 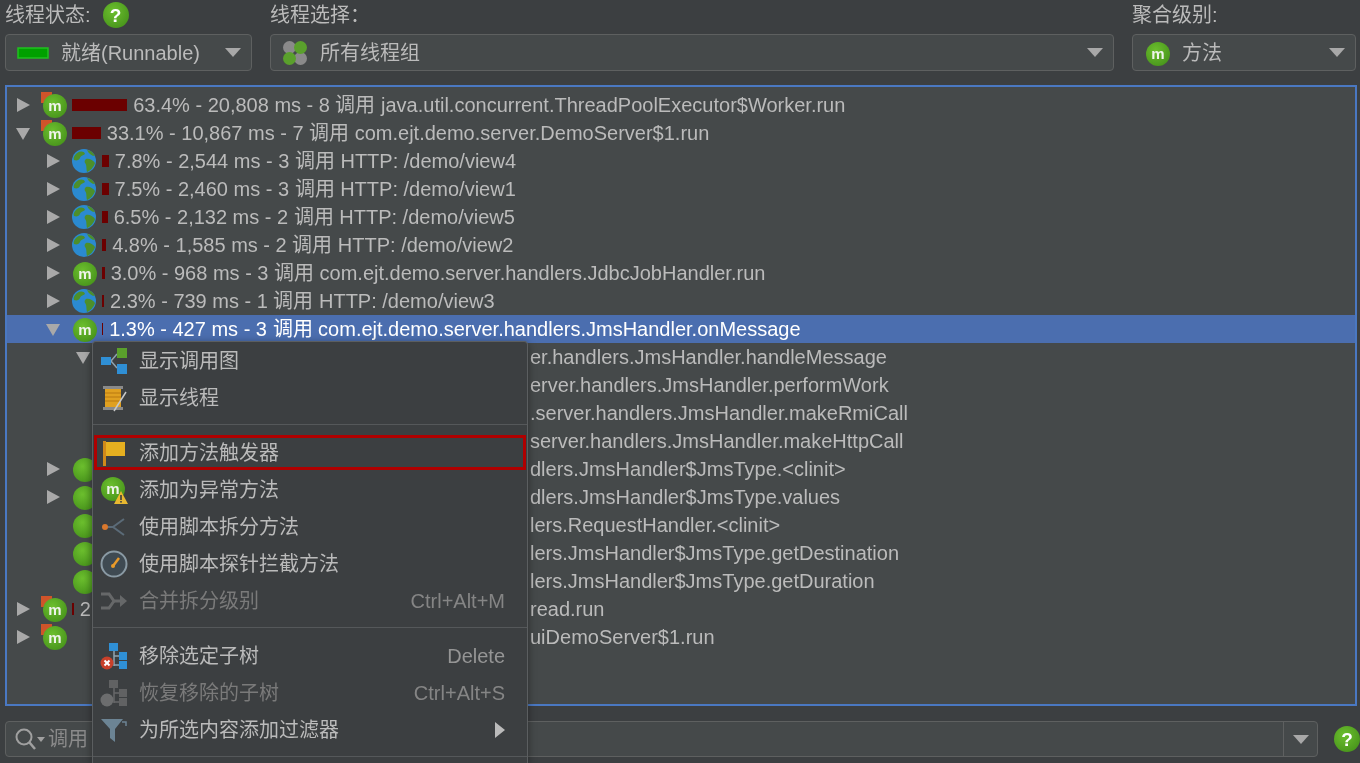 I want to click on thread-group-dropdown: 所有线程组, so click(x=692, y=52).